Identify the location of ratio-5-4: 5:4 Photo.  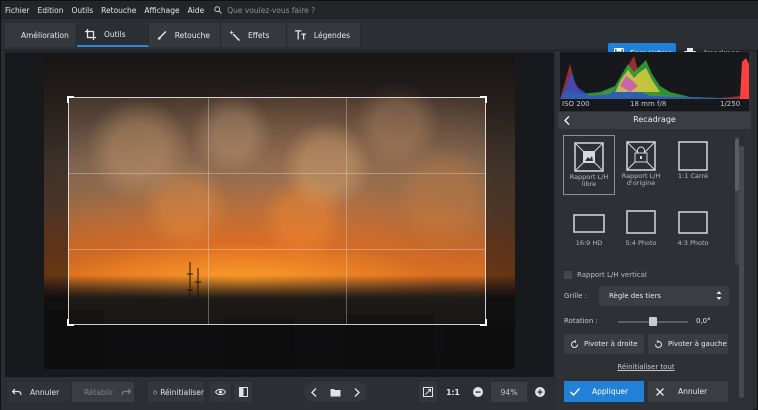
(641, 232).